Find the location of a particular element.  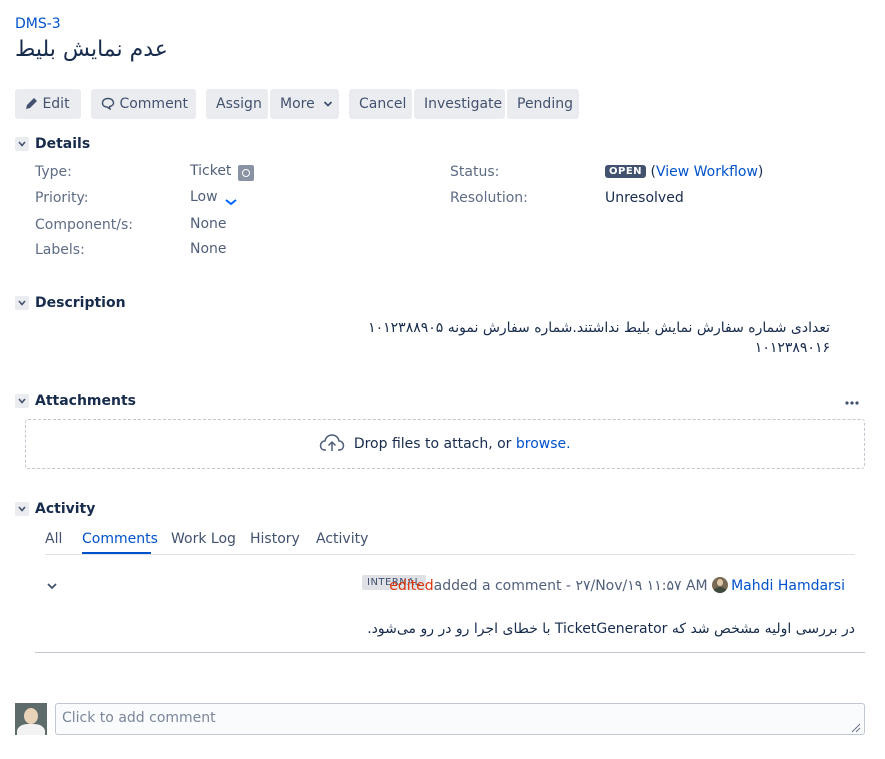

components-label: Component/s: is located at coordinates (84, 225).